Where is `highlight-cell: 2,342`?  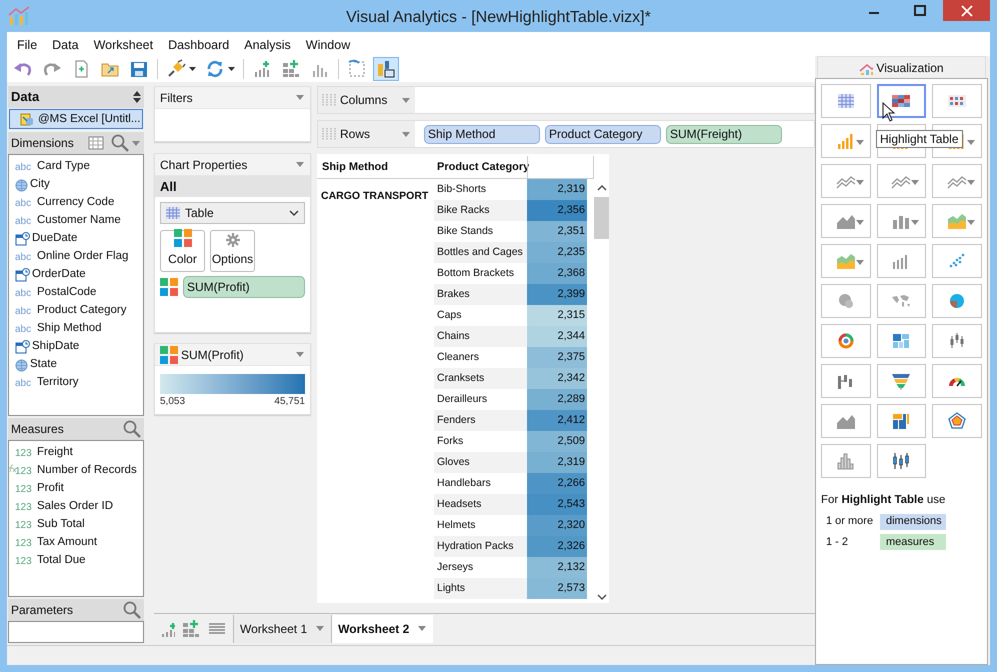 highlight-cell: 2,342 is located at coordinates (557, 378).